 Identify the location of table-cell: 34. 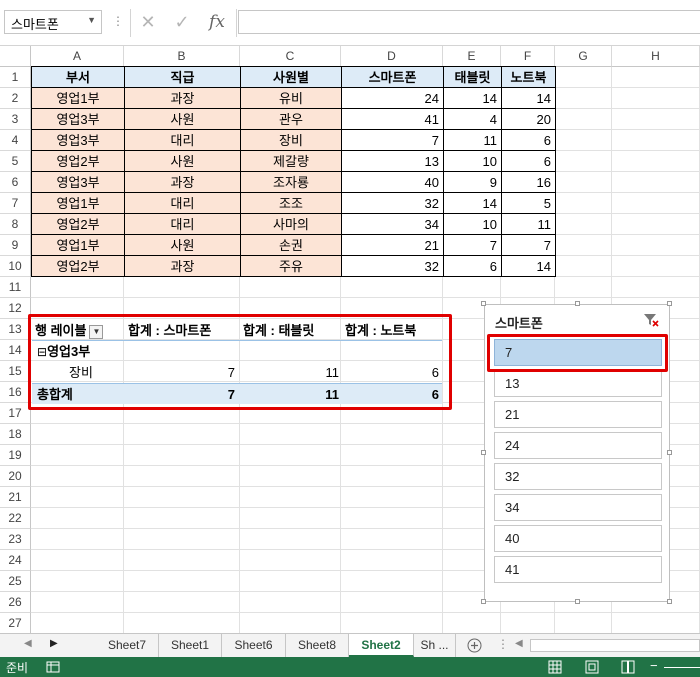
(392, 224).